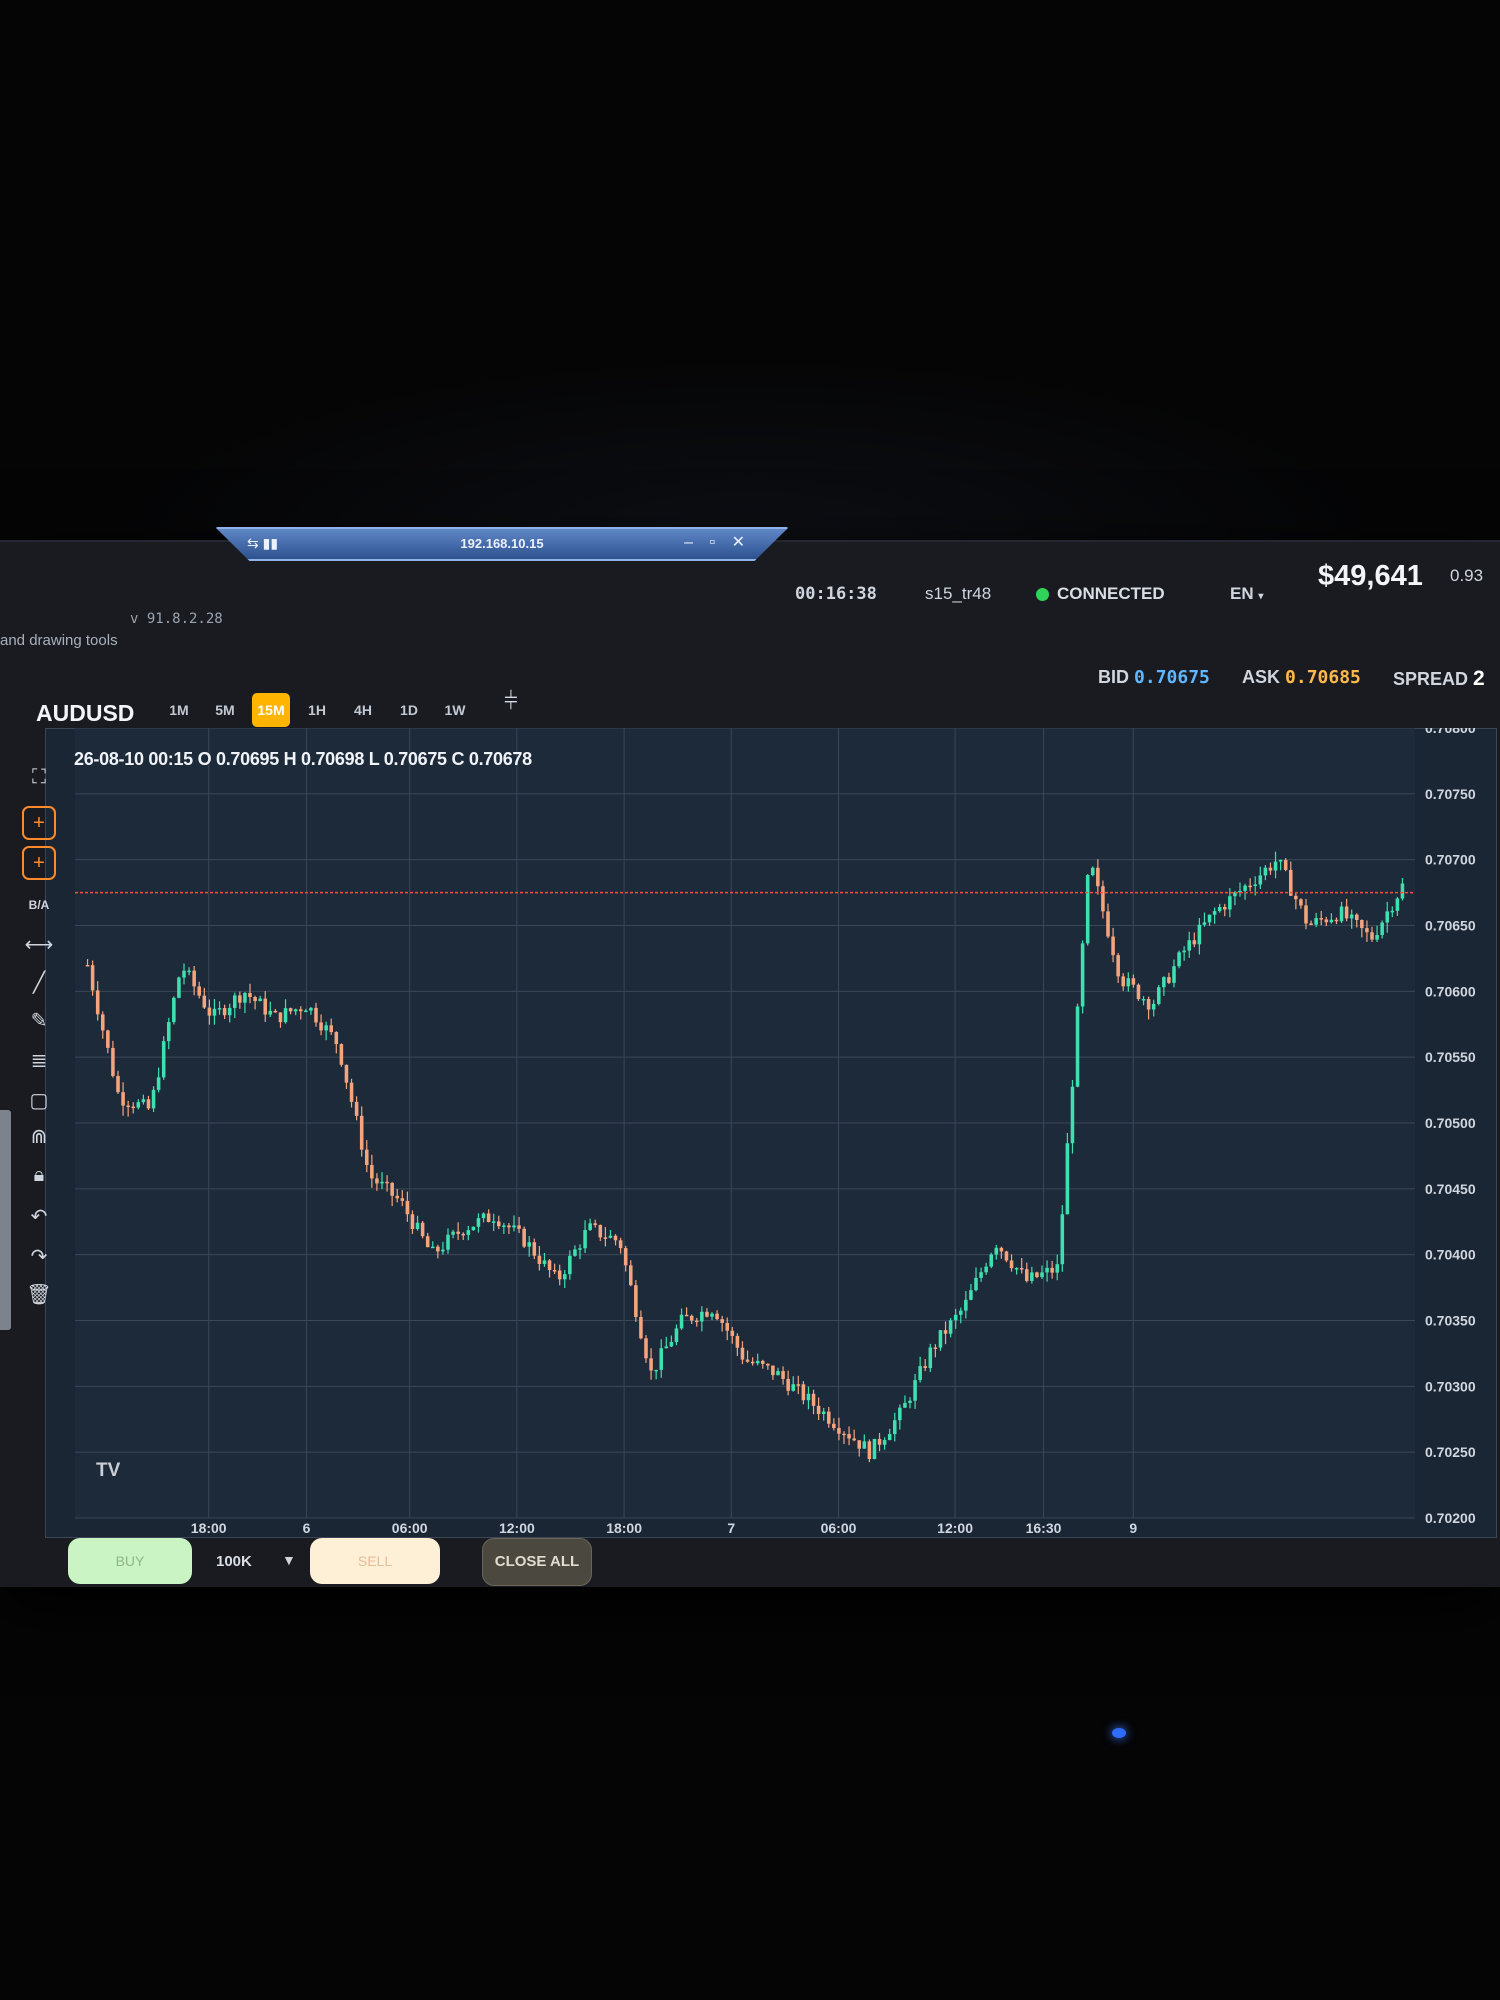  Describe the element at coordinates (179, 710) in the screenshot. I see `tab-timeframe-1m: 1M` at that location.